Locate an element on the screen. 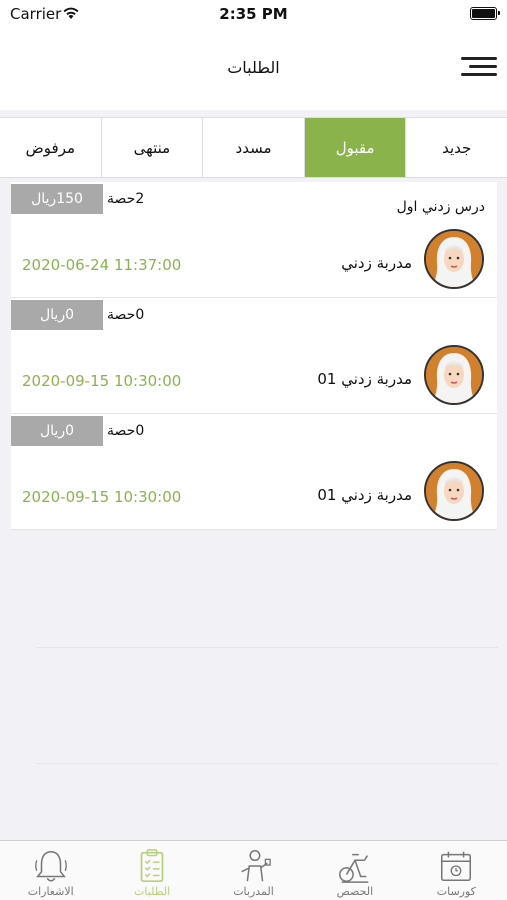 This screenshot has height=900, width=507. nav-bar: الطلبات is located at coordinates (253, 70).